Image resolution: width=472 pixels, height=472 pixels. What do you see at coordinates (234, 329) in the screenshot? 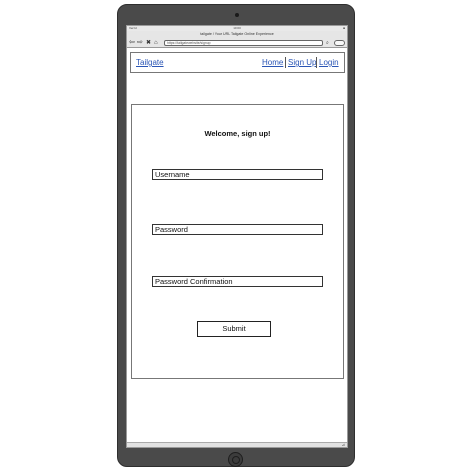
I see `submit-button: Submit` at bounding box center [234, 329].